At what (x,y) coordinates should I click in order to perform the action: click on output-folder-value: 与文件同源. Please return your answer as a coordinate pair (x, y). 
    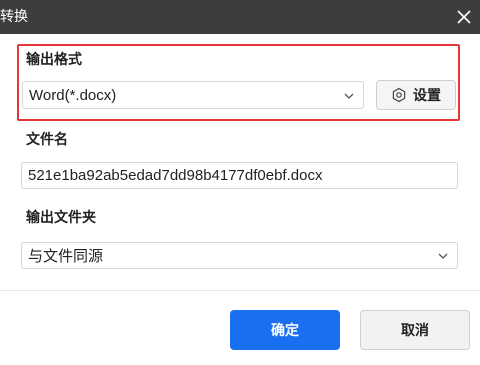
    Looking at the image, I should click on (66, 256).